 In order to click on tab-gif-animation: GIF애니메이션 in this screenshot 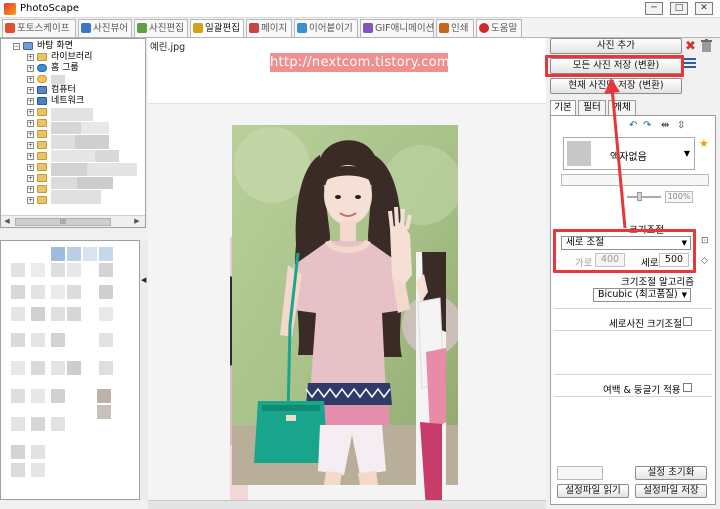, I will do `click(397, 28)`.